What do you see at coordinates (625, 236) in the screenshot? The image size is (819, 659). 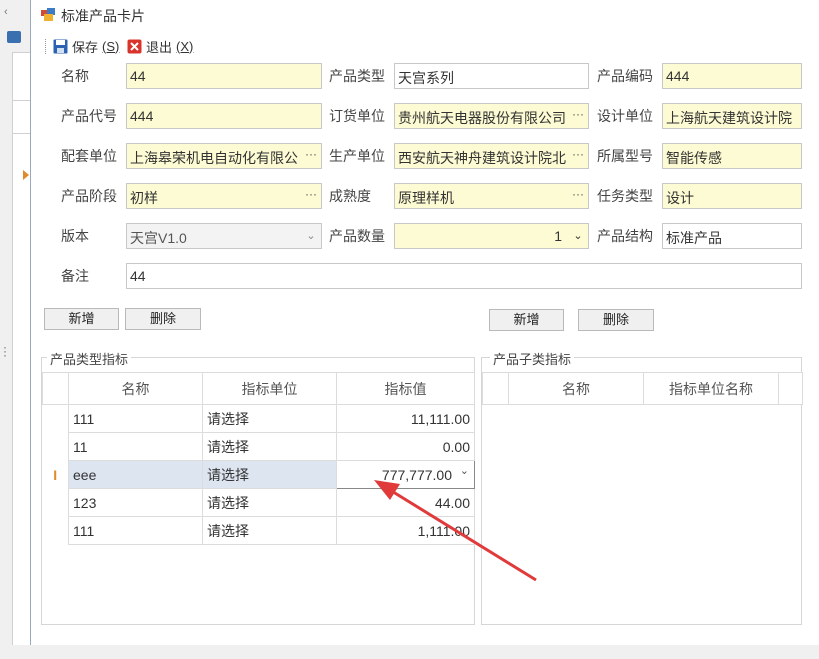 I see `structure-label: 产品结构` at bounding box center [625, 236].